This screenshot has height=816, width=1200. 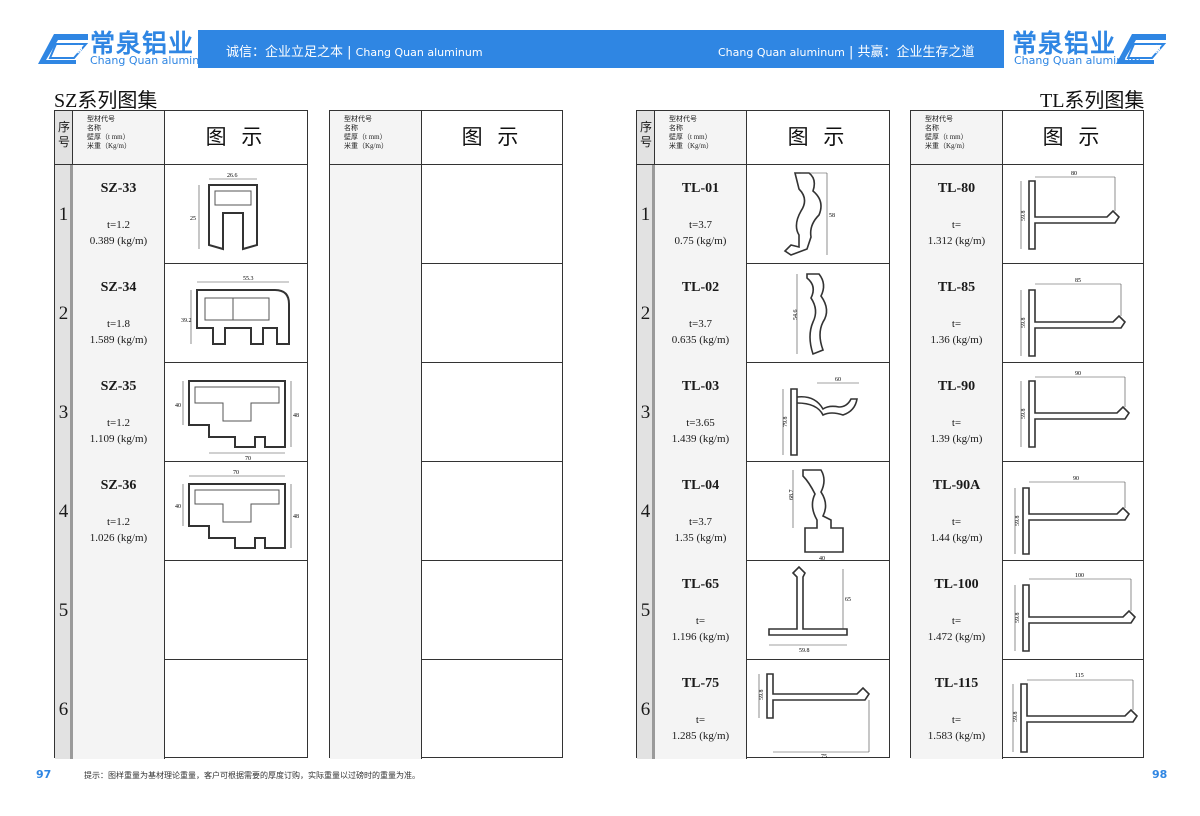 I want to click on profile-drawing: 115 59.8, so click(x=1073, y=709).